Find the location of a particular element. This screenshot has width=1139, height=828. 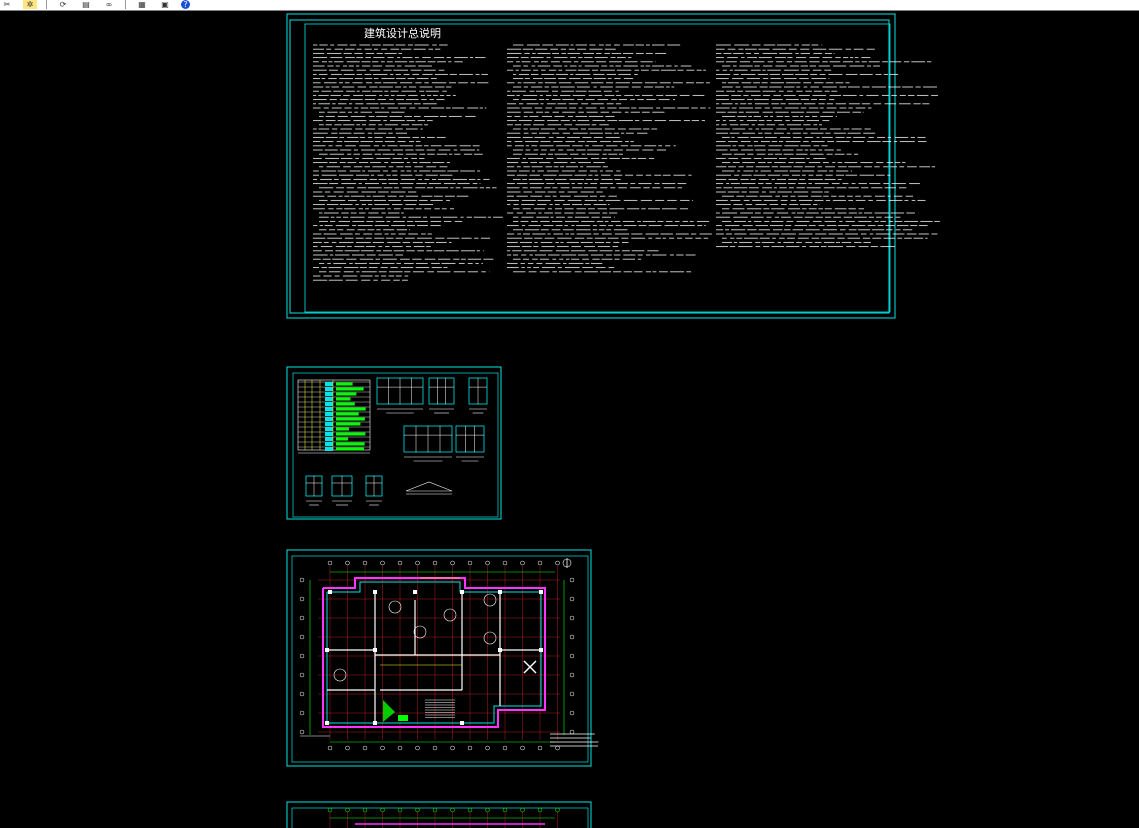

entry-mark is located at coordinates (403, 718).